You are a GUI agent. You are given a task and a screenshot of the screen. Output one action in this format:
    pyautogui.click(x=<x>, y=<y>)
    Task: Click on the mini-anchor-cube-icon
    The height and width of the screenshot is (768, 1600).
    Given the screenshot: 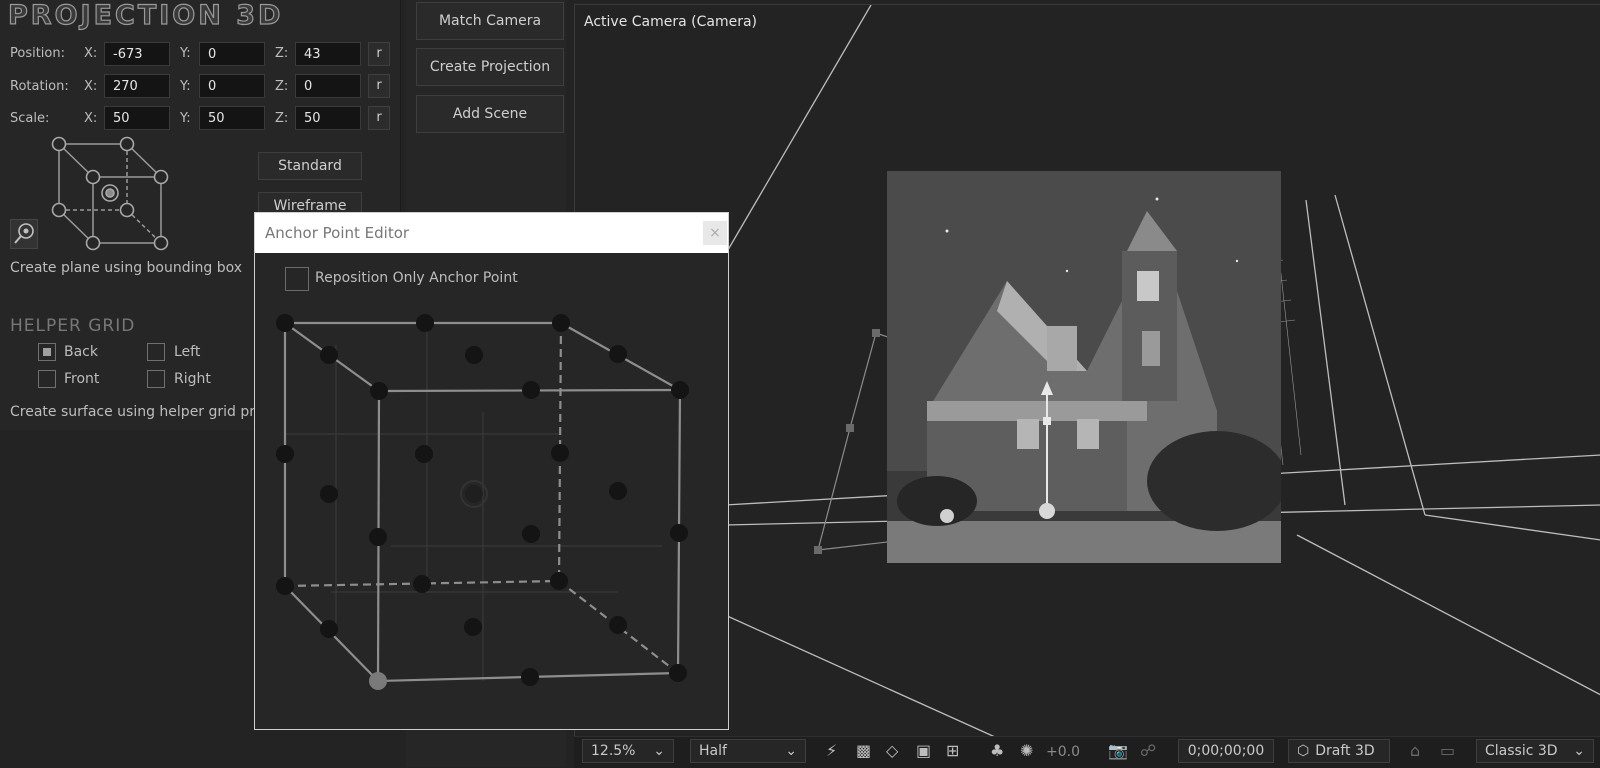 What is the action you would take?
    pyautogui.click(x=110, y=194)
    